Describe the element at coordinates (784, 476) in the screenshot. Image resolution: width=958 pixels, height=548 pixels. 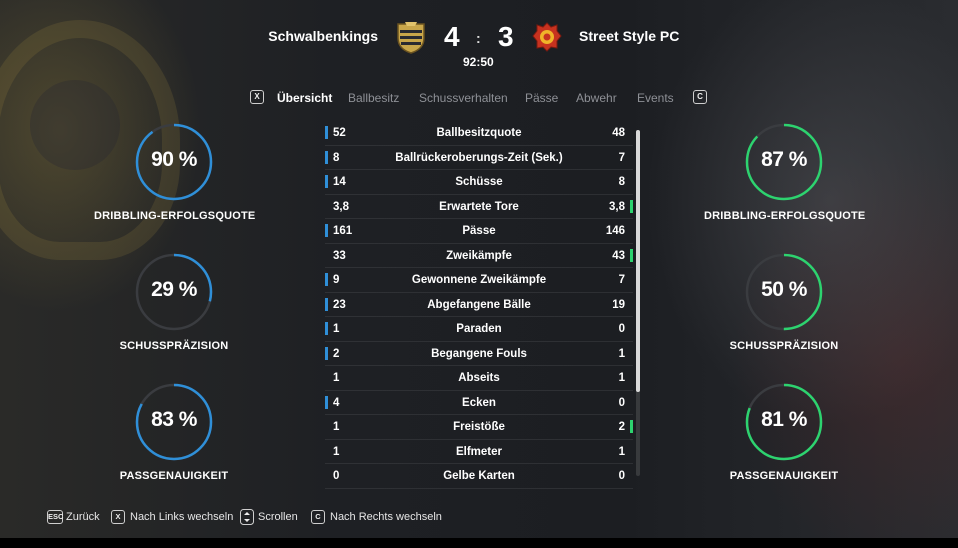
I see `away-pass-accuracy-label: PASSGENAUIGKEIT` at that location.